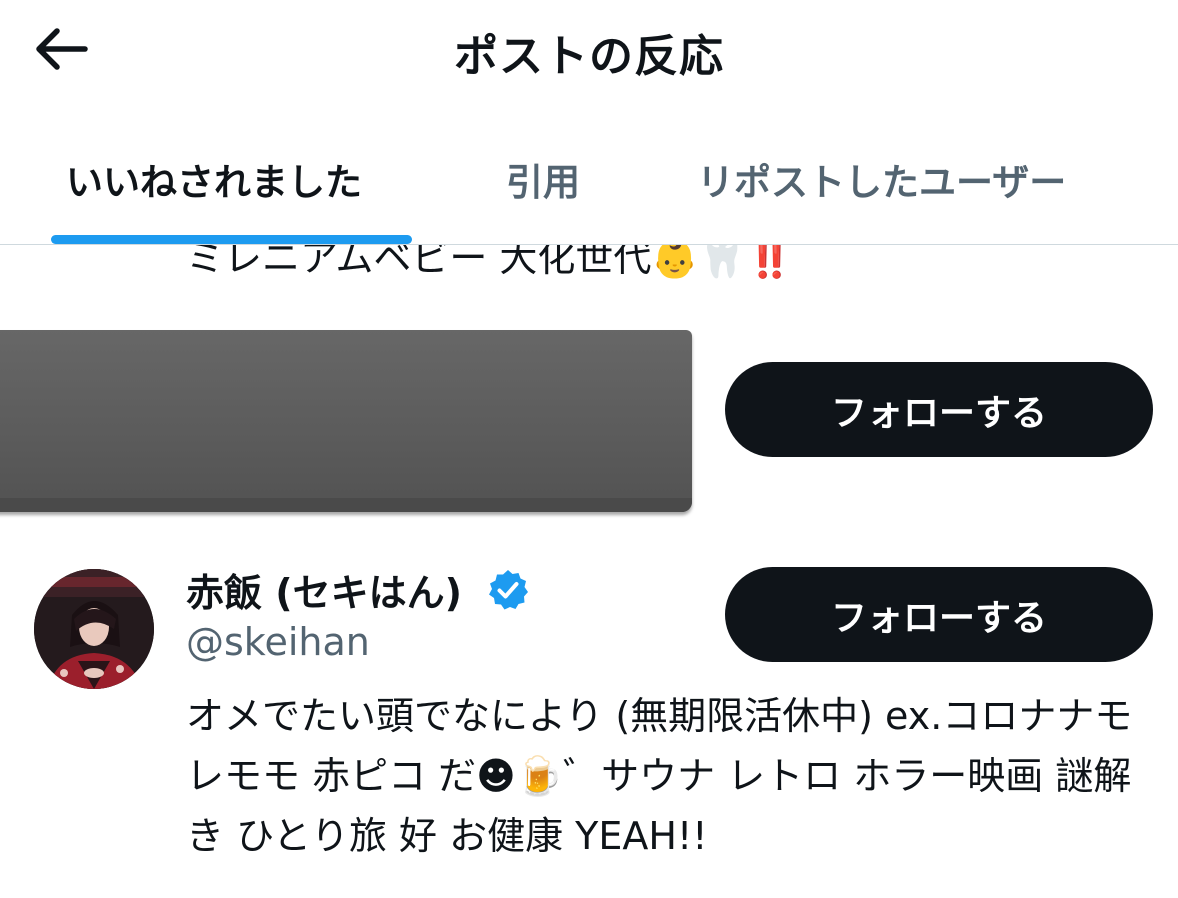 Image resolution: width=1178 pixels, height=898 pixels. I want to click on avatar, so click(94, 629).